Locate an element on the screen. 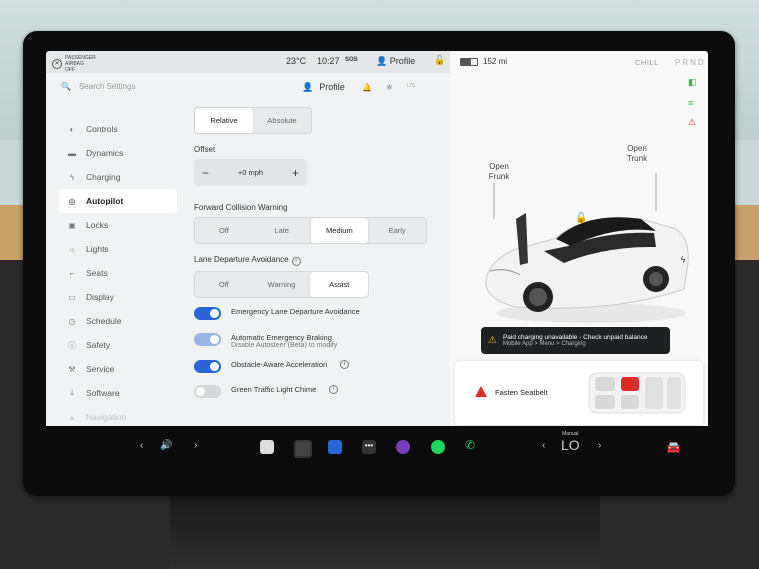  media-icon is located at coordinates (403, 447).